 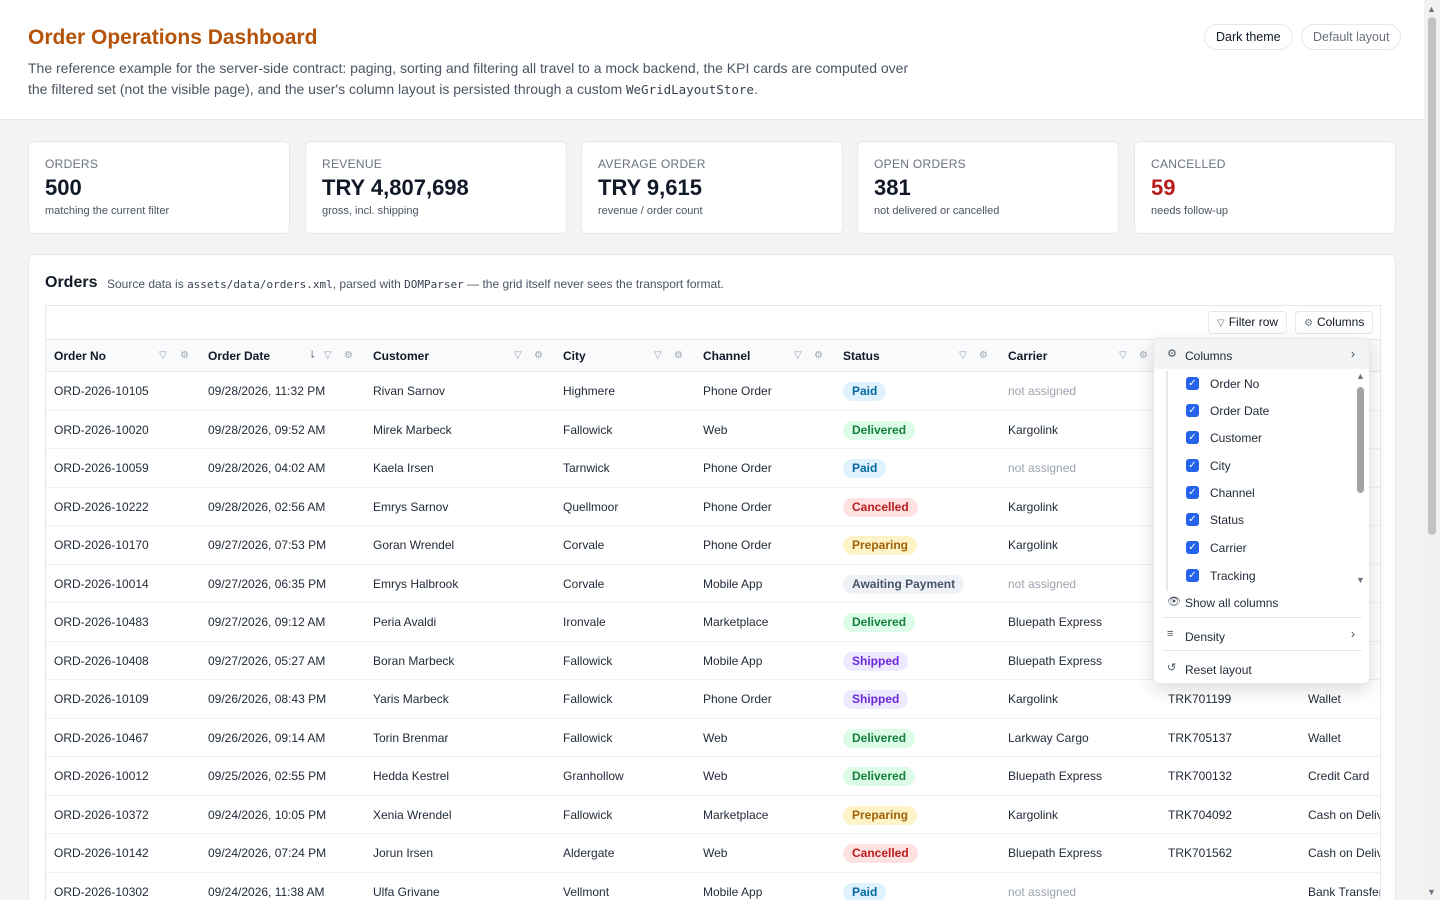 What do you see at coordinates (570, 356) in the screenshot?
I see `column-header-city: City` at bounding box center [570, 356].